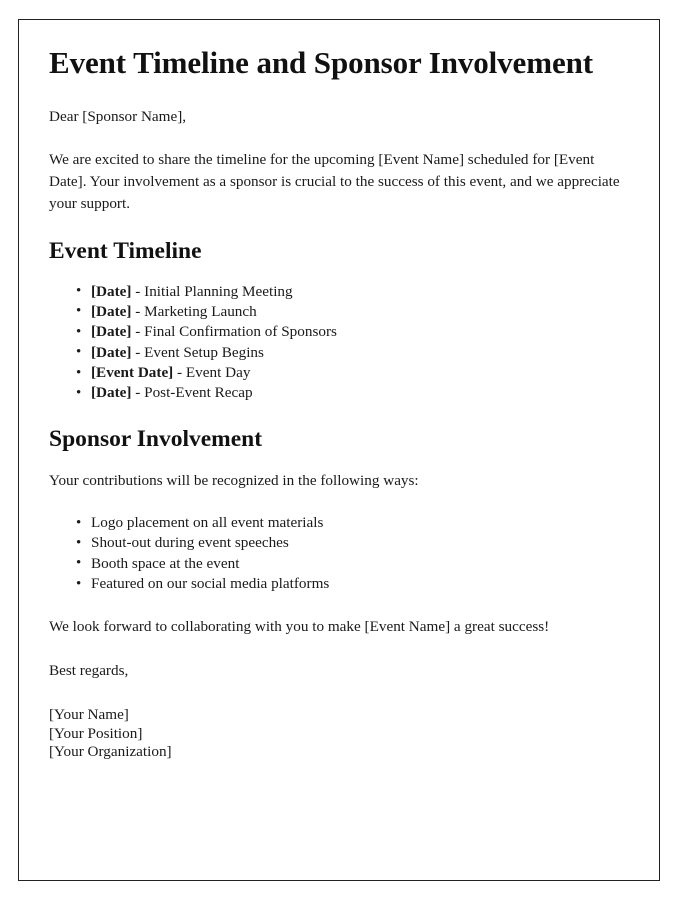 This screenshot has height=900, width=700. What do you see at coordinates (89, 715) in the screenshot?
I see `signature-name: [Your Name]` at bounding box center [89, 715].